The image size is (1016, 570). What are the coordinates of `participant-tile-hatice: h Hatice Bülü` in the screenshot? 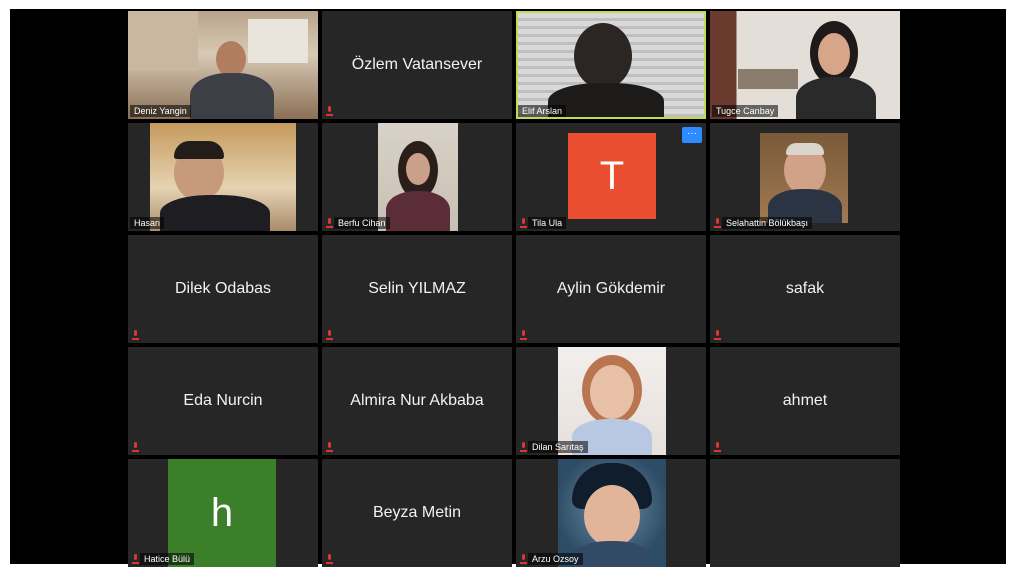 It's located at (223, 513).